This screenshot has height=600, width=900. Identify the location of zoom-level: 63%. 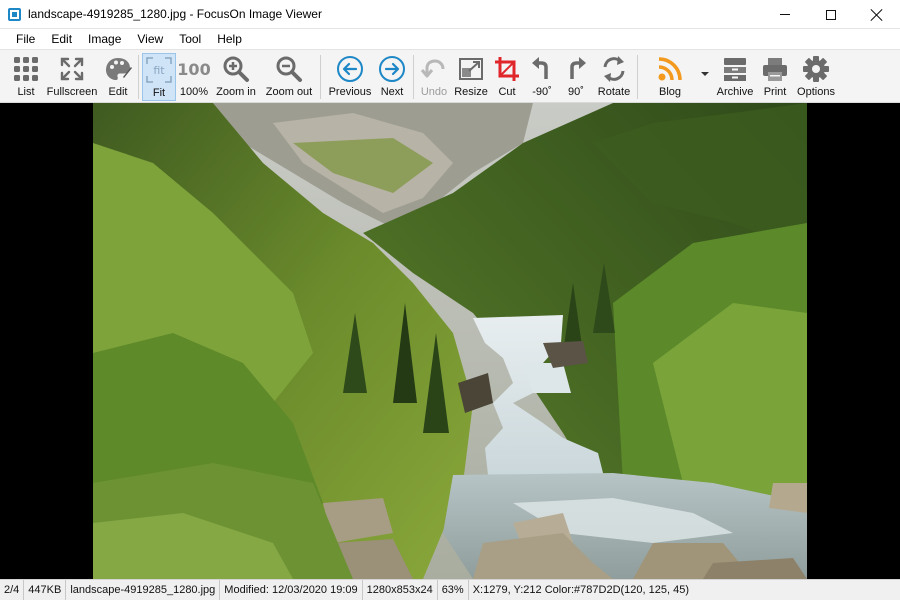
(453, 589).